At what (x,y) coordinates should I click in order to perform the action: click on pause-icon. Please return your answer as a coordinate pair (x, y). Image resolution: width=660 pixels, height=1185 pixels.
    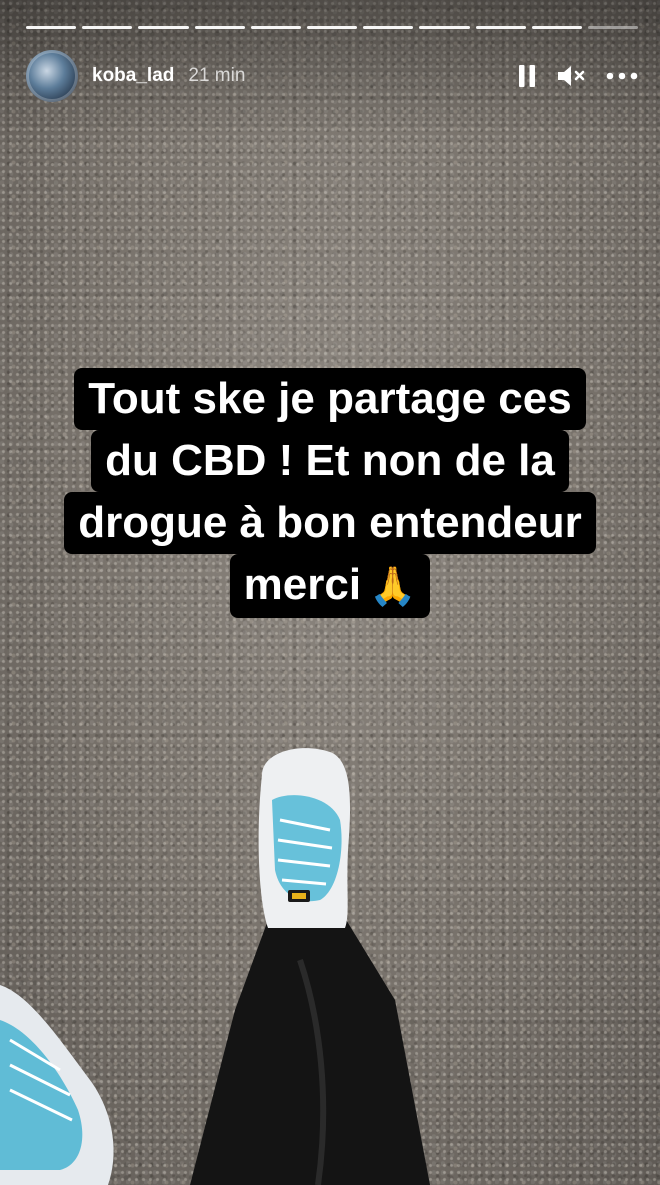
    Looking at the image, I should click on (527, 76).